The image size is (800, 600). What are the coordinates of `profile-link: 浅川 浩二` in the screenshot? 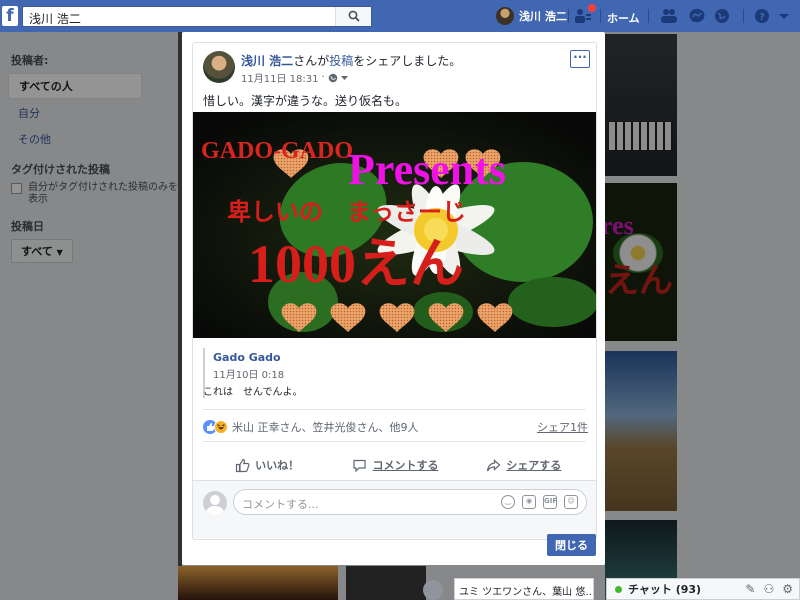 It's located at (531, 16).